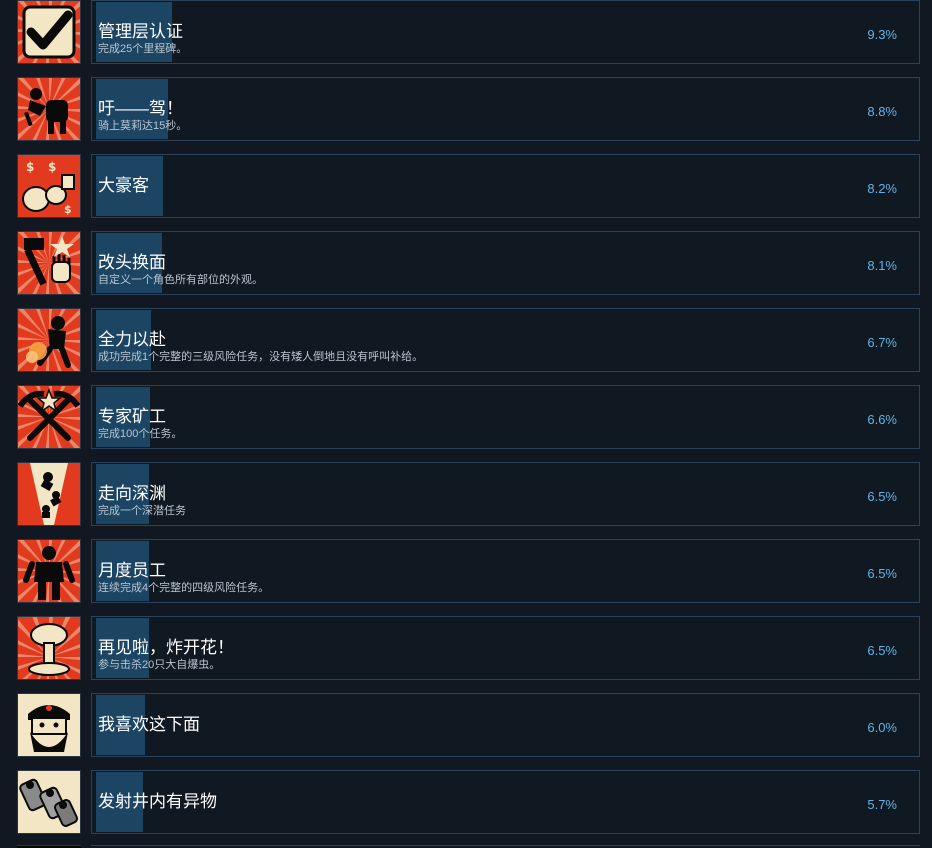  I want to click on achievement-row: $ $ $ 大豪客 8.2%, so click(466, 192).